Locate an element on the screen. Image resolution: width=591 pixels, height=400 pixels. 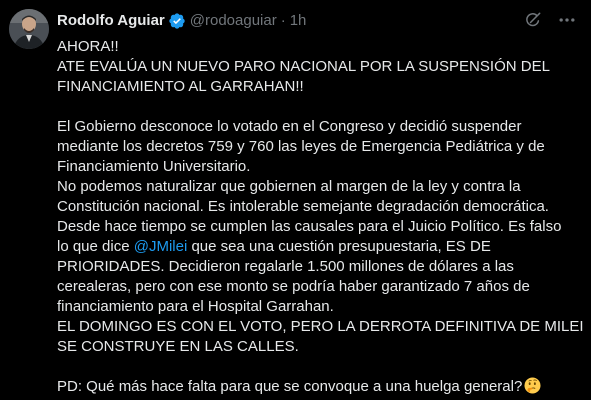
tweet-header: Rodolfo Aguiar @rodoaguiar · 1h is located at coordinates (181, 21).